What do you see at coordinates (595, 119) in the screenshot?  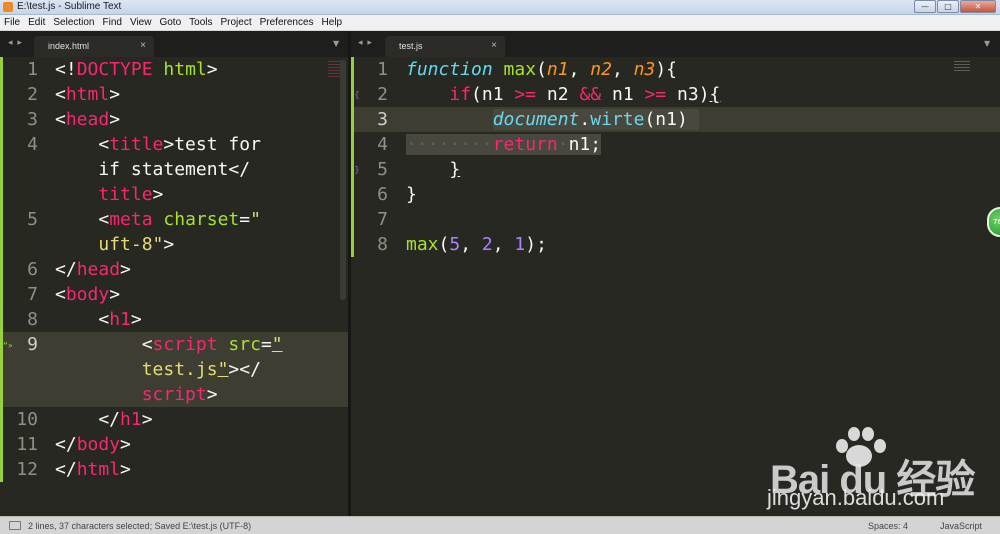 I see `code-line: document.wirte(n1)` at bounding box center [595, 119].